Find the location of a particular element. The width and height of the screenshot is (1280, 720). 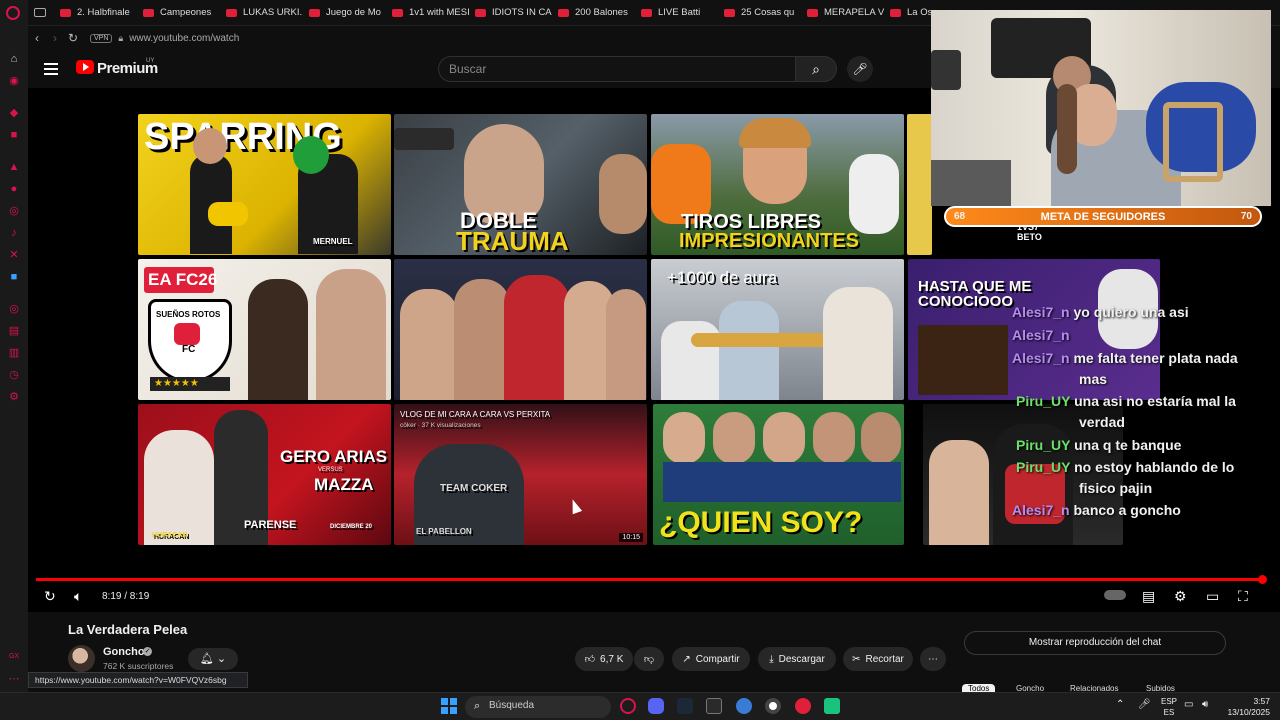

duration-badge: 10:15 is located at coordinates (631, 537).